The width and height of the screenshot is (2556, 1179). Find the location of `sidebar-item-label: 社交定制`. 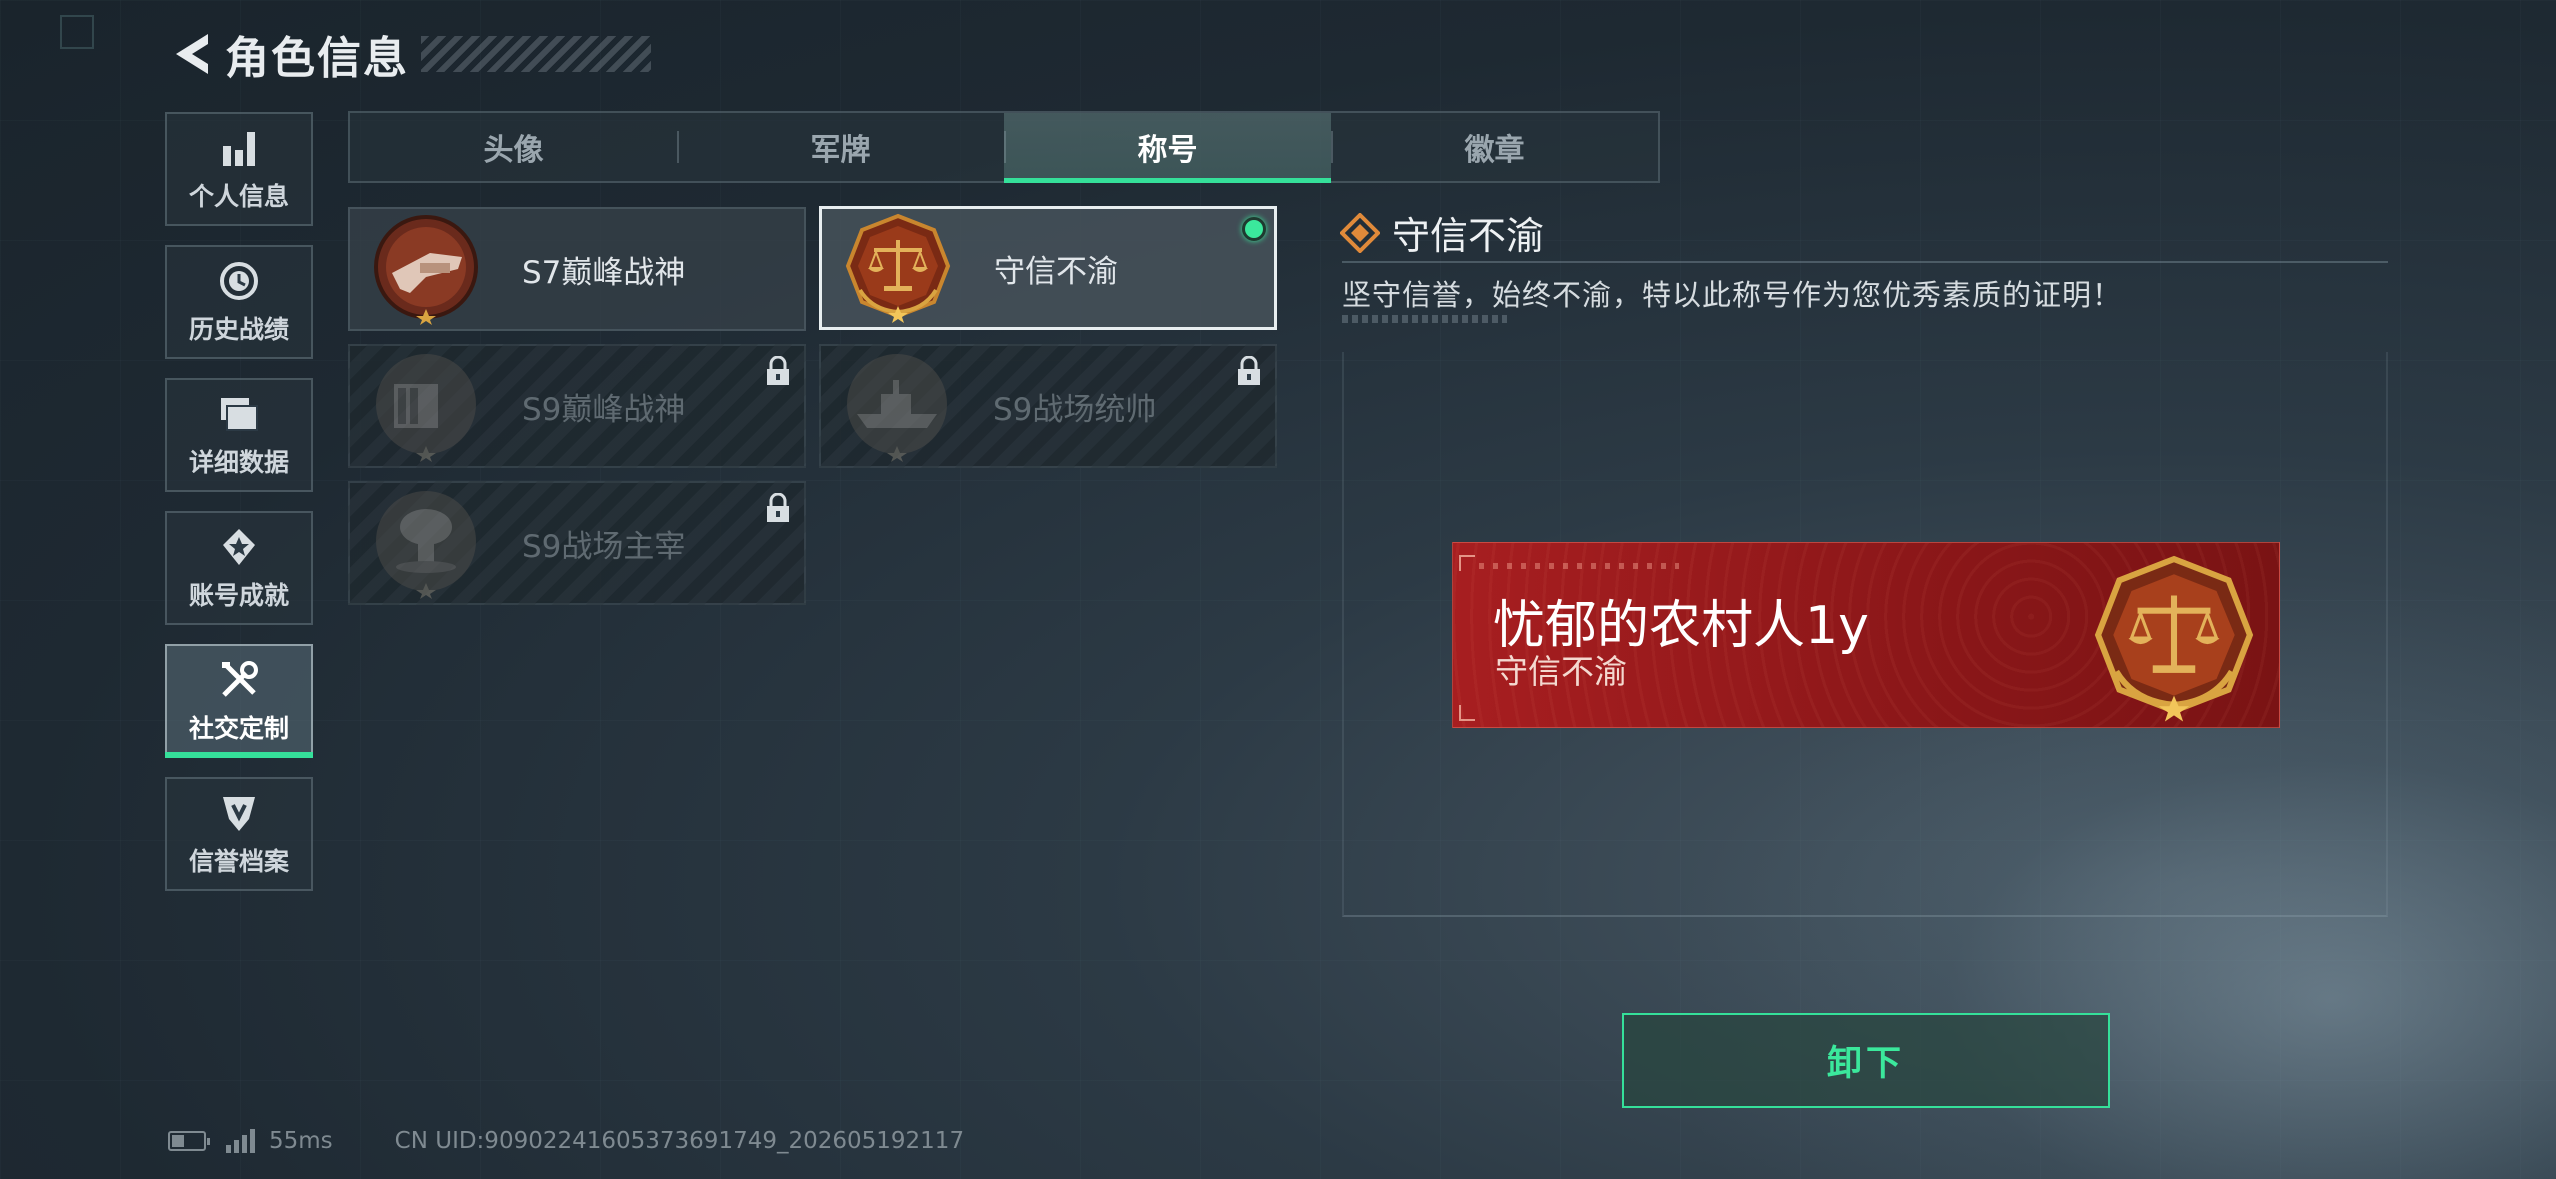

sidebar-item-label: 社交定制 is located at coordinates (238, 728).